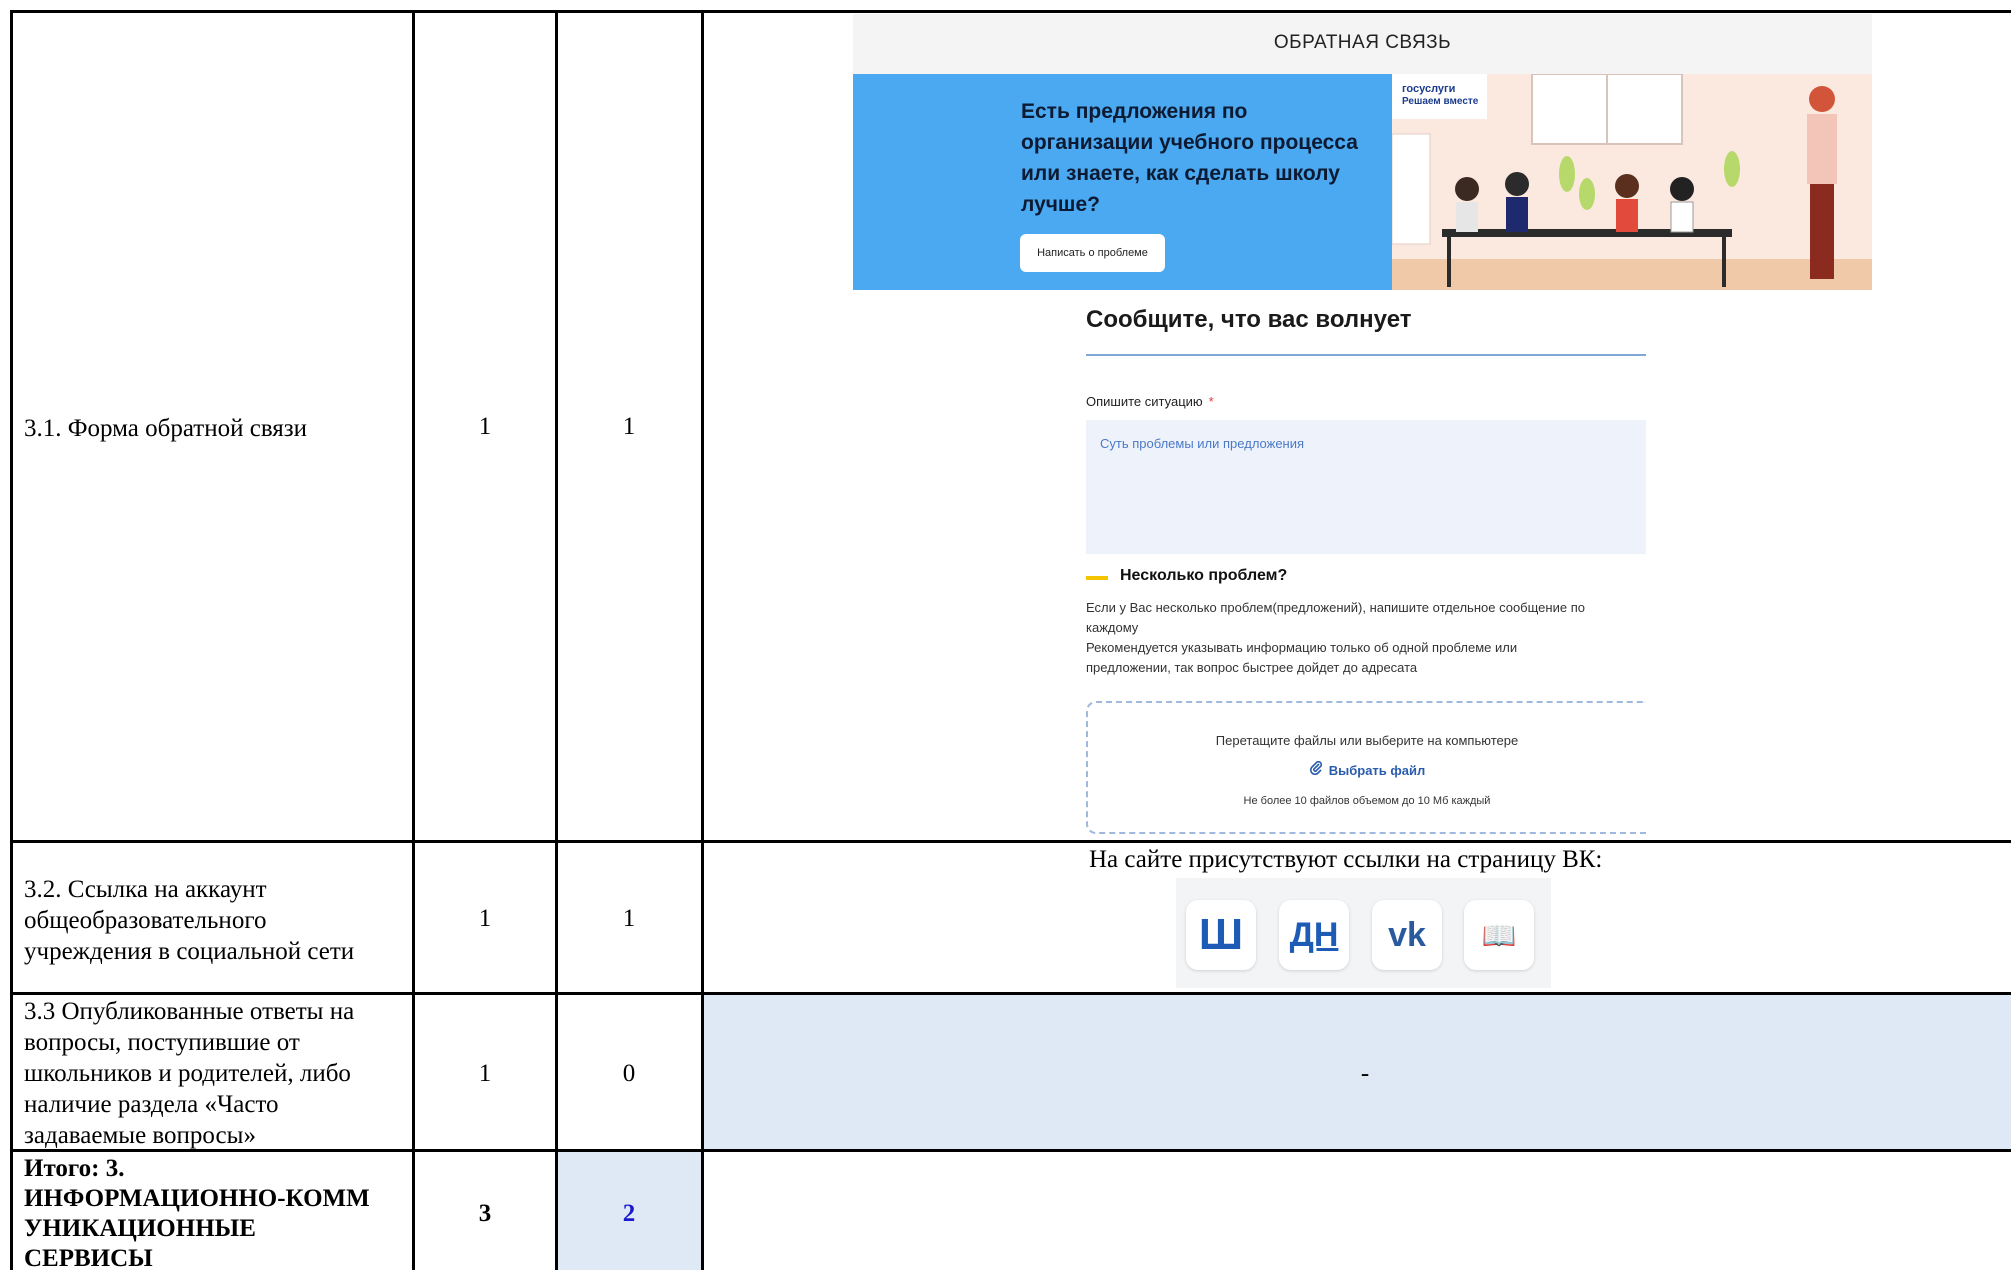  What do you see at coordinates (1204, 575) in the screenshot?
I see `many-problems-title: Несколько проблем?` at bounding box center [1204, 575].